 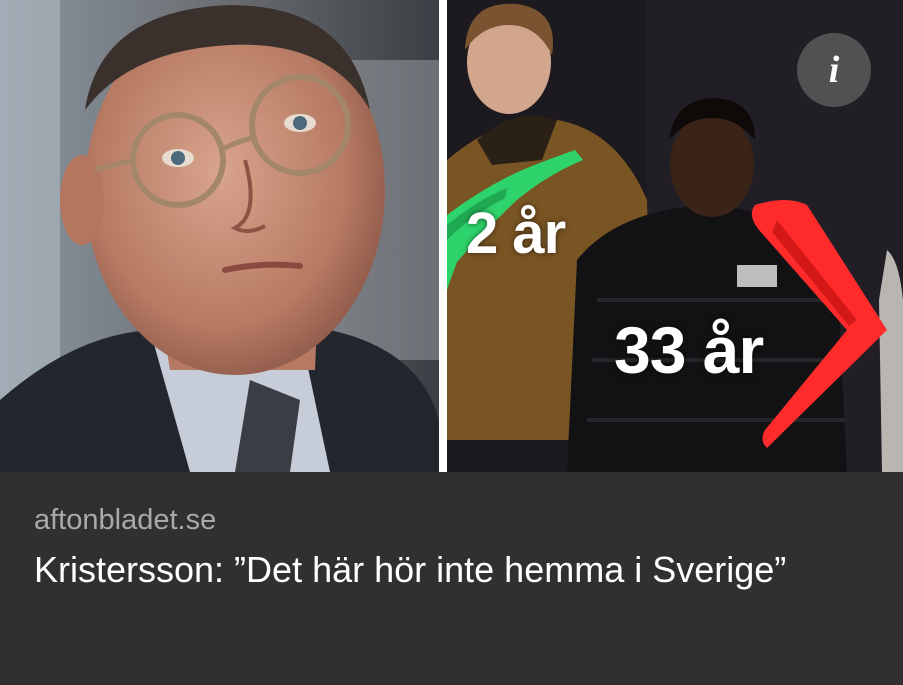 What do you see at coordinates (689, 350) in the screenshot?
I see `age-label-right: 33 år` at bounding box center [689, 350].